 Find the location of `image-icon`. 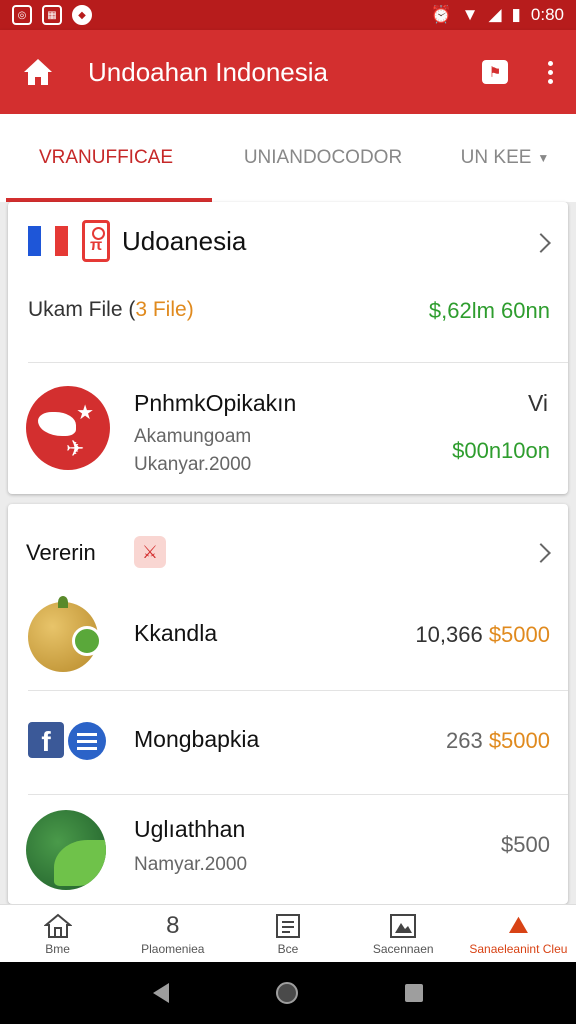

image-icon is located at coordinates (403, 926).